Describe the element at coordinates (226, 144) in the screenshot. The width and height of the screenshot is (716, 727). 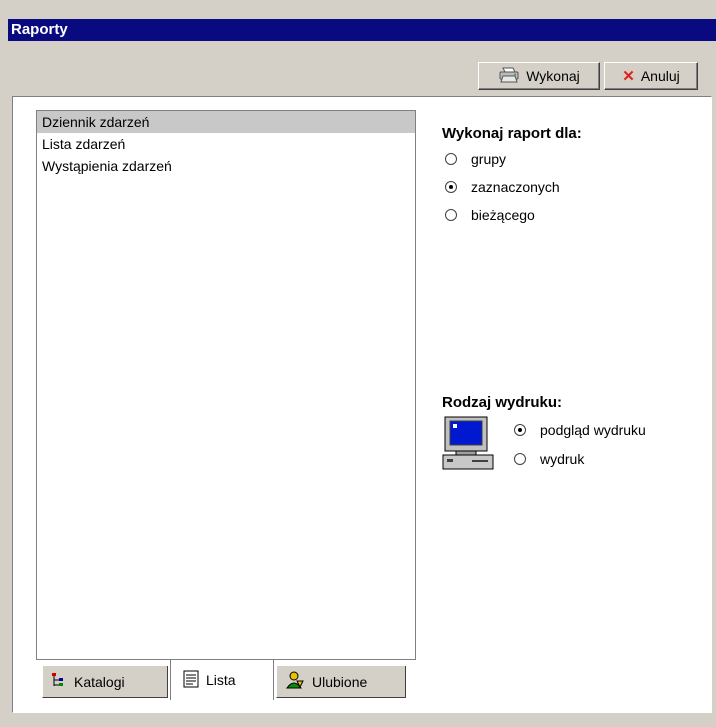
I see `list-item: Lista zdarzeń` at that location.